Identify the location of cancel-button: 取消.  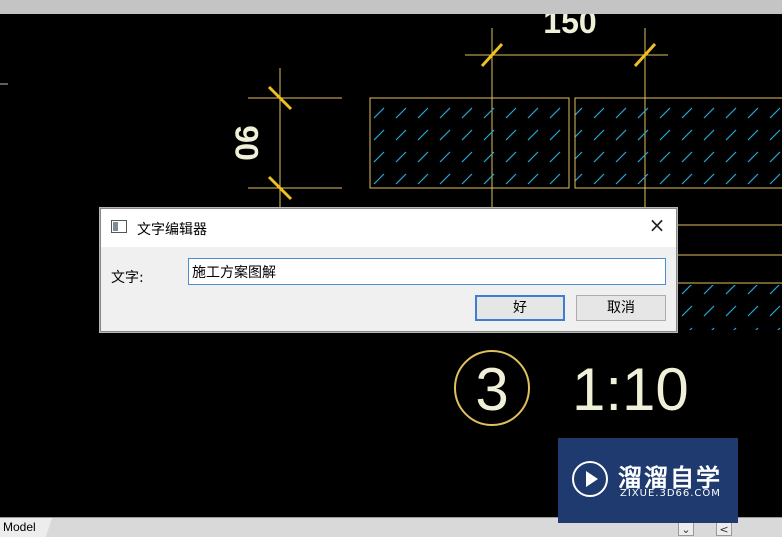
(621, 308).